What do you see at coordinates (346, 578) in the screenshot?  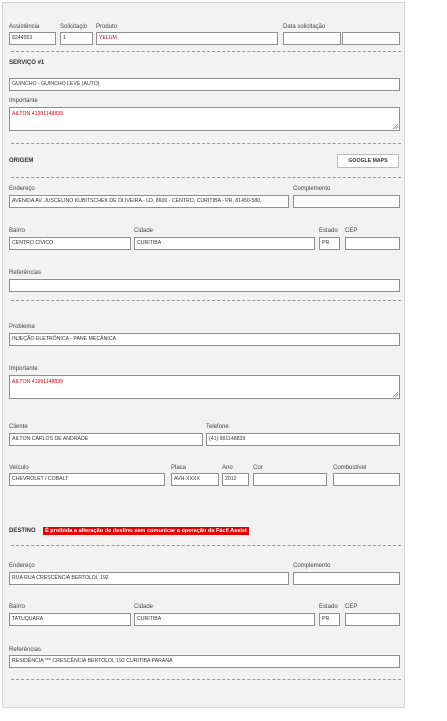 I see `destino-complemento-field` at bounding box center [346, 578].